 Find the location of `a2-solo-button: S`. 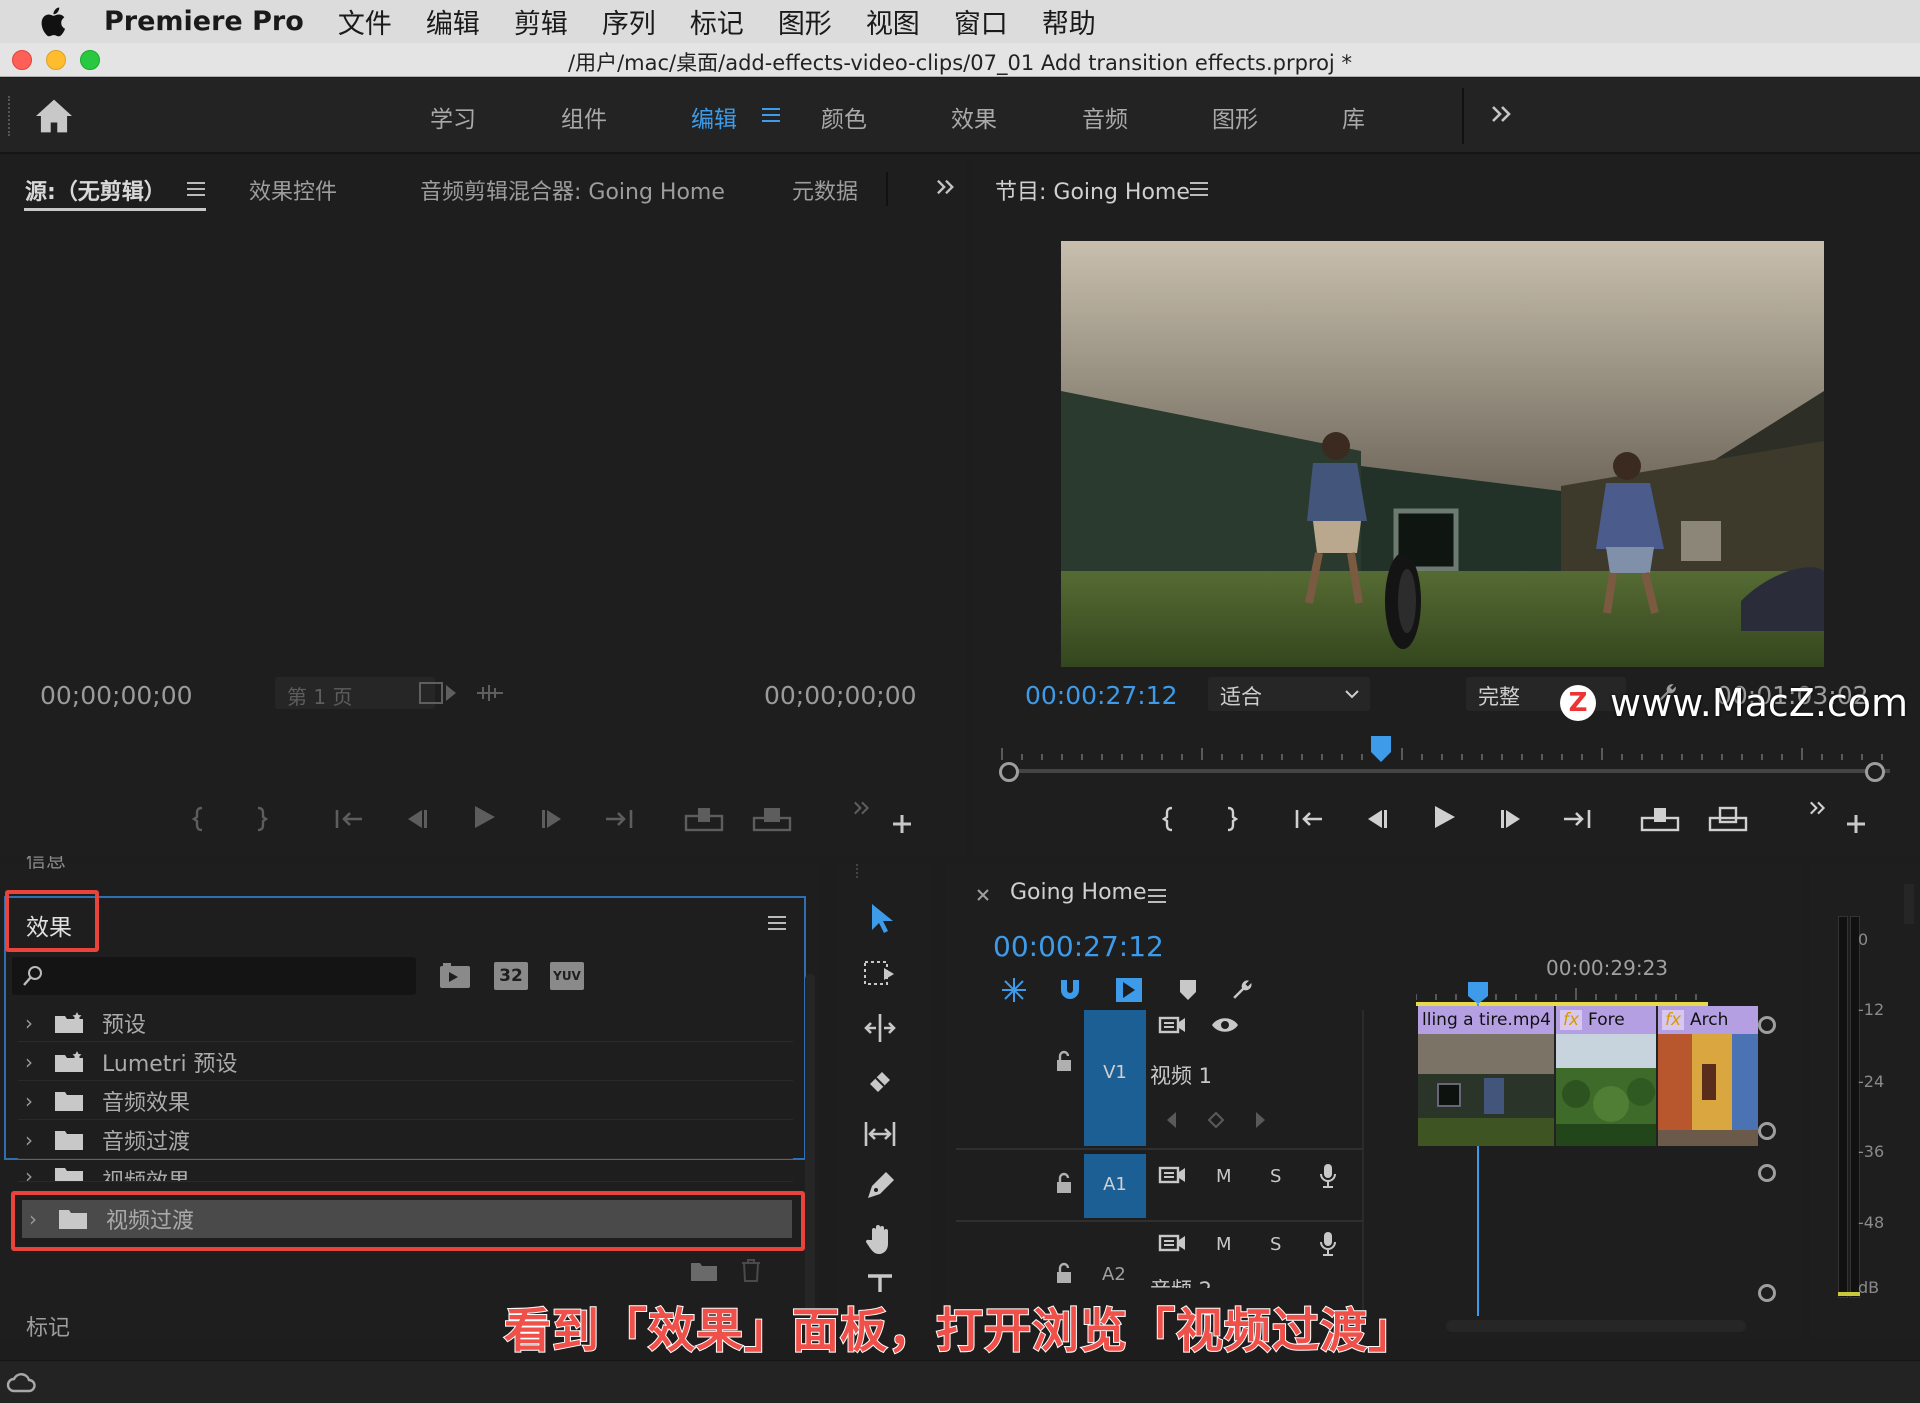

a2-solo-button: S is located at coordinates (1275, 1244).